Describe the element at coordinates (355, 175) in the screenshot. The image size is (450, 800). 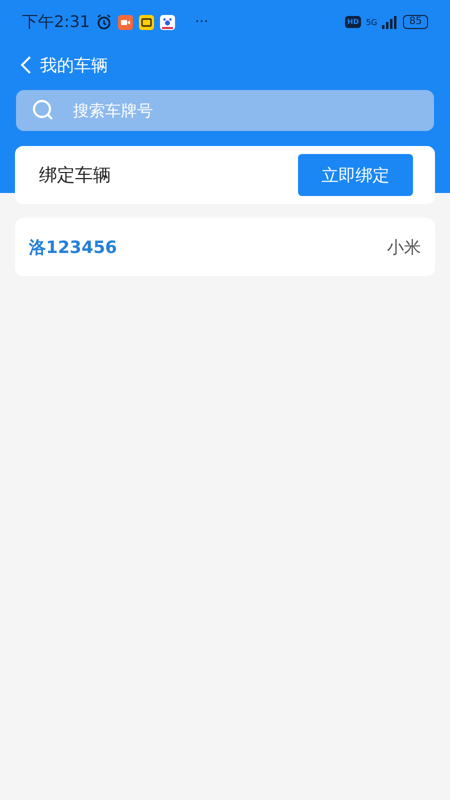
I see `bind-button: 立即绑定` at that location.